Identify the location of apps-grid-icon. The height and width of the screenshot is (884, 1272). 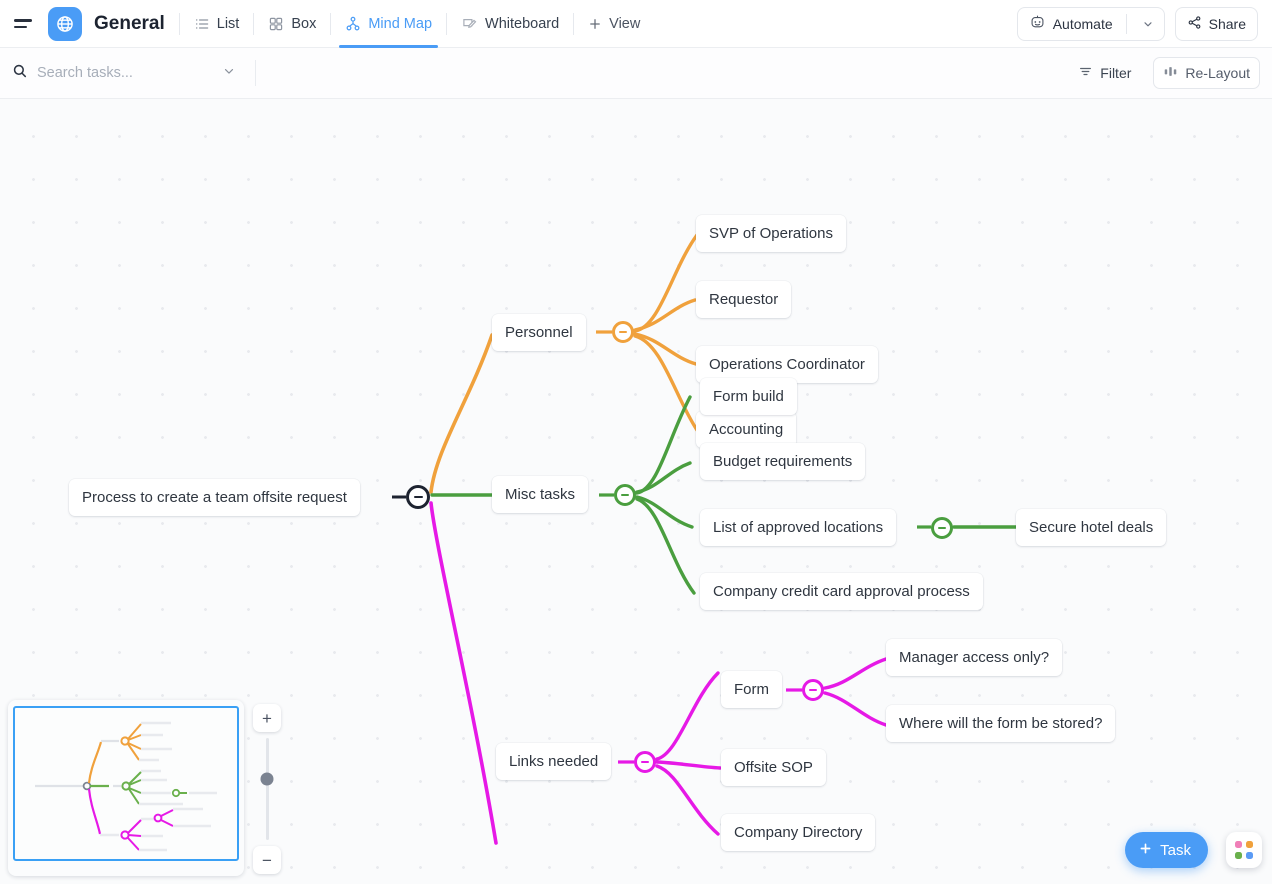
(1244, 850).